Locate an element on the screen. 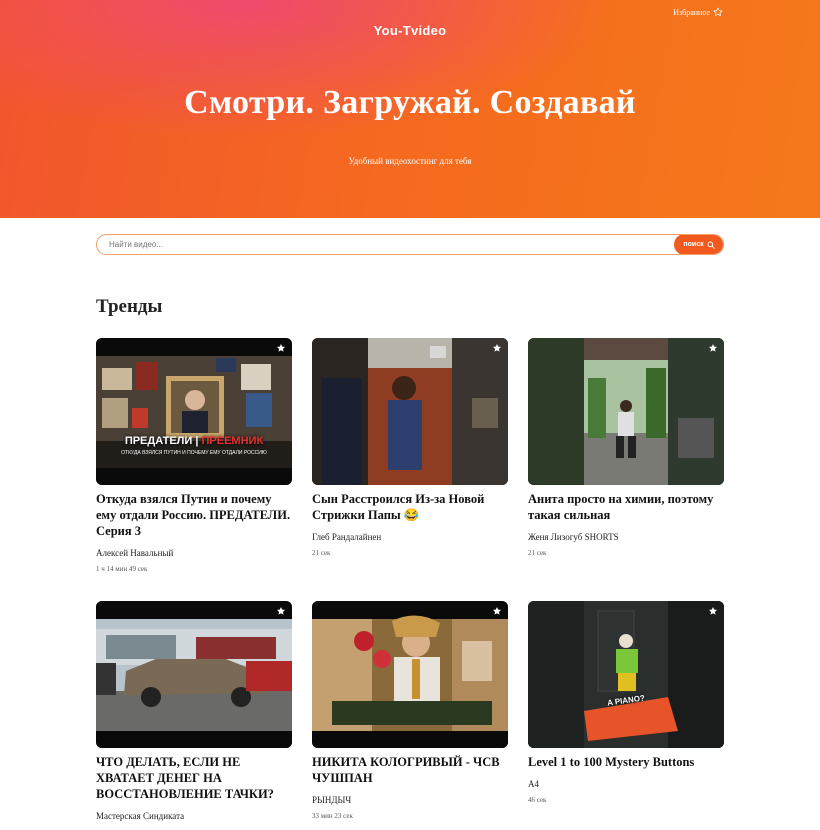 This screenshot has height=830, width=820. favorites-link: Избранное is located at coordinates (698, 12).